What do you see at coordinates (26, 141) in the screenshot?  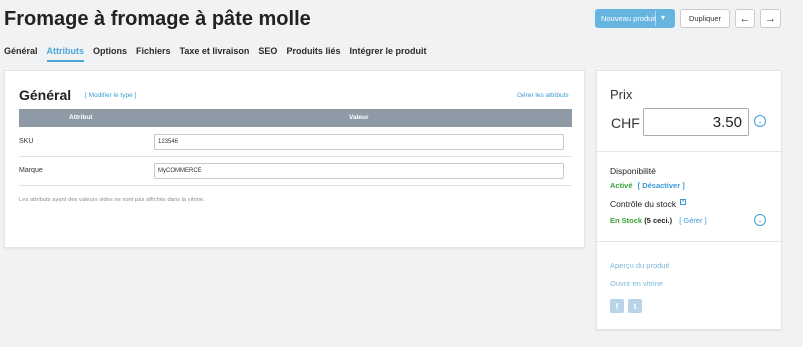 I see `attribute-label-sku: SKU` at bounding box center [26, 141].